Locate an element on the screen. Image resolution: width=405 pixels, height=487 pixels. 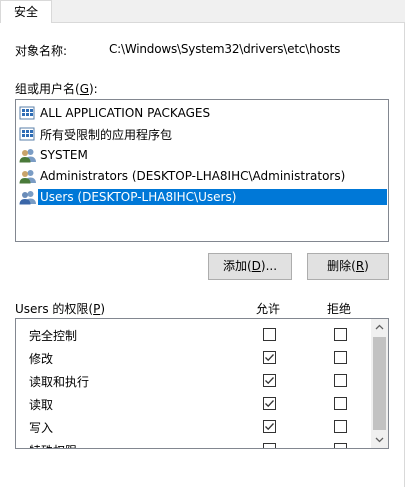
group-list-label: 组或用户名(G): is located at coordinates (56, 89).